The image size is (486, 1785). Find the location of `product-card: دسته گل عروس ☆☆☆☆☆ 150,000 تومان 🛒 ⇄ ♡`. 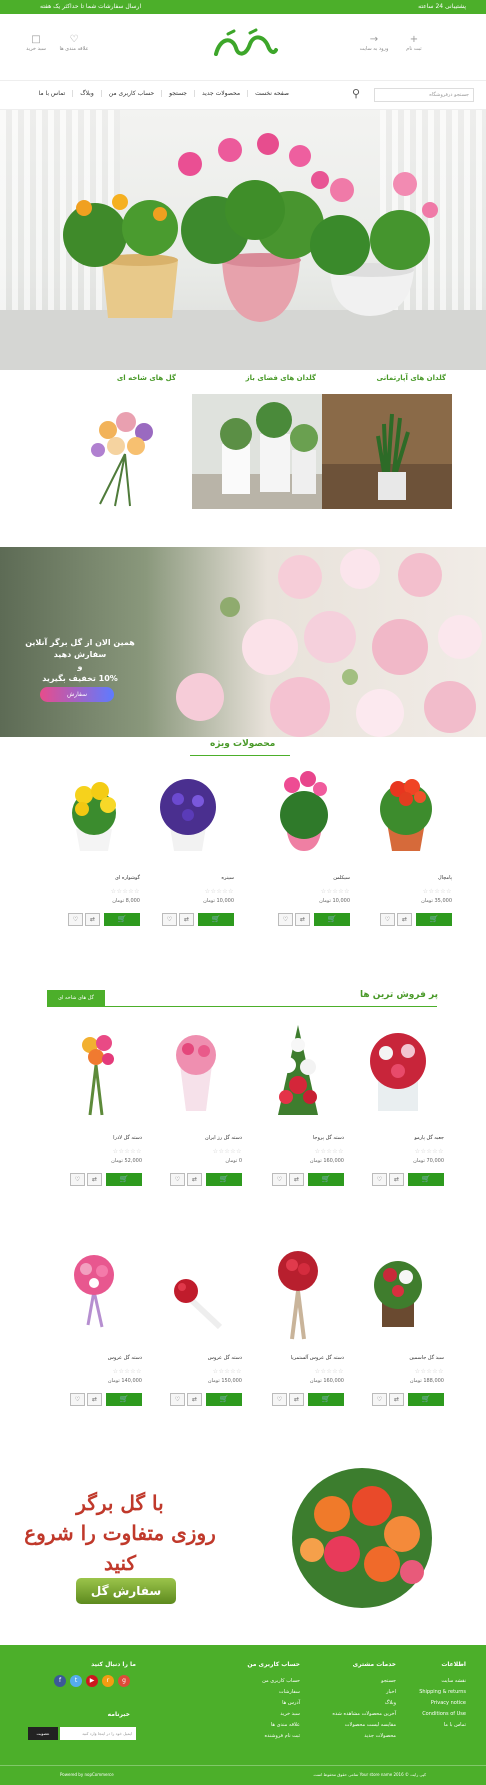

product-card: دسته گل عروس ☆☆☆☆☆ 150,000 تومان 🛒 ⇄ ♡ is located at coordinates (196, 1322).